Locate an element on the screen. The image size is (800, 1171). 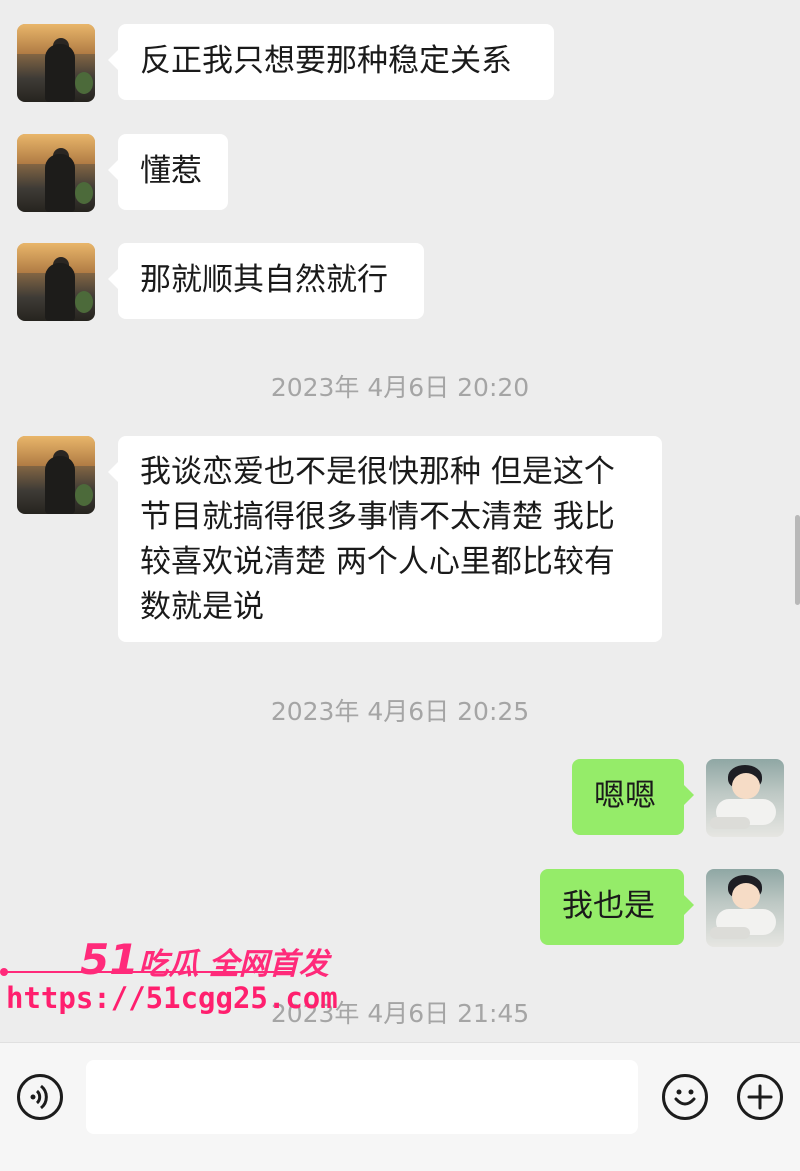
message-bubble-incoming: 那就顺其自然就行 is located at coordinates (266, 281).